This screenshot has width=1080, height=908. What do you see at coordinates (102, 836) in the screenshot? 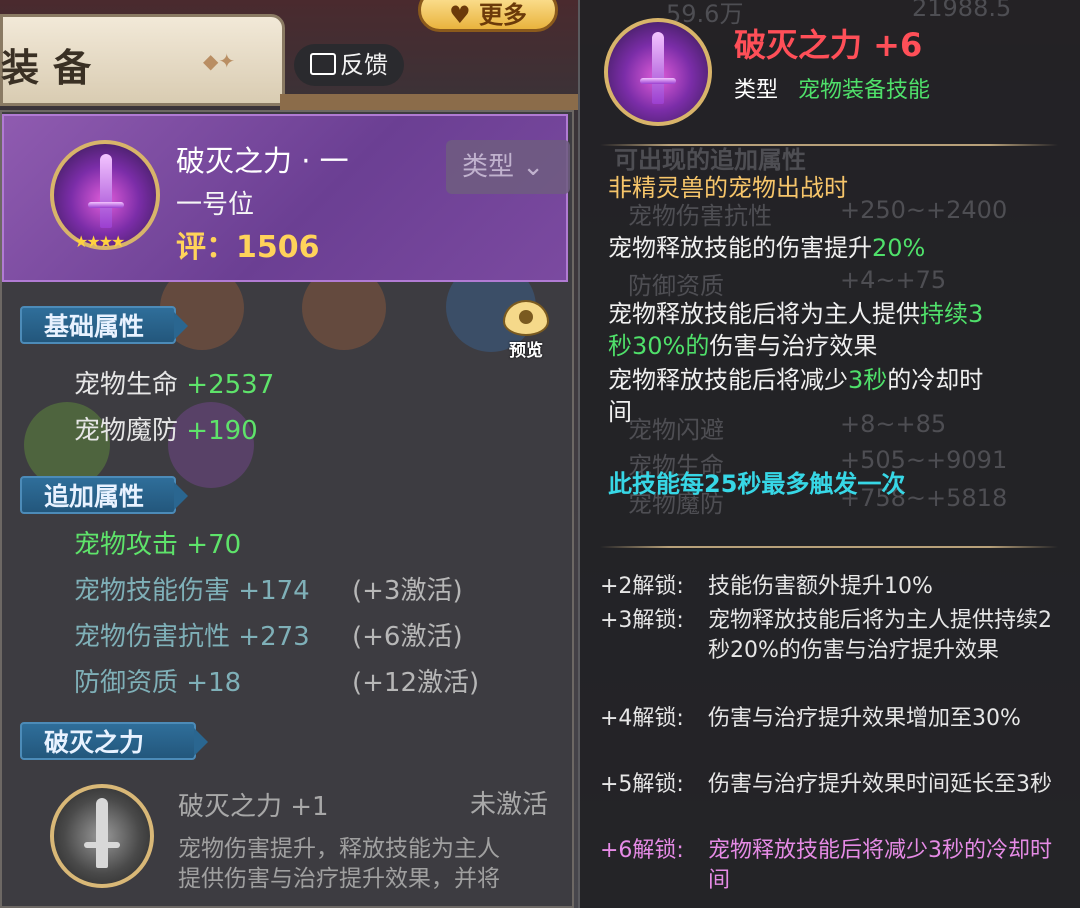
I see `sword-skill-icon-inactive` at bounding box center [102, 836].